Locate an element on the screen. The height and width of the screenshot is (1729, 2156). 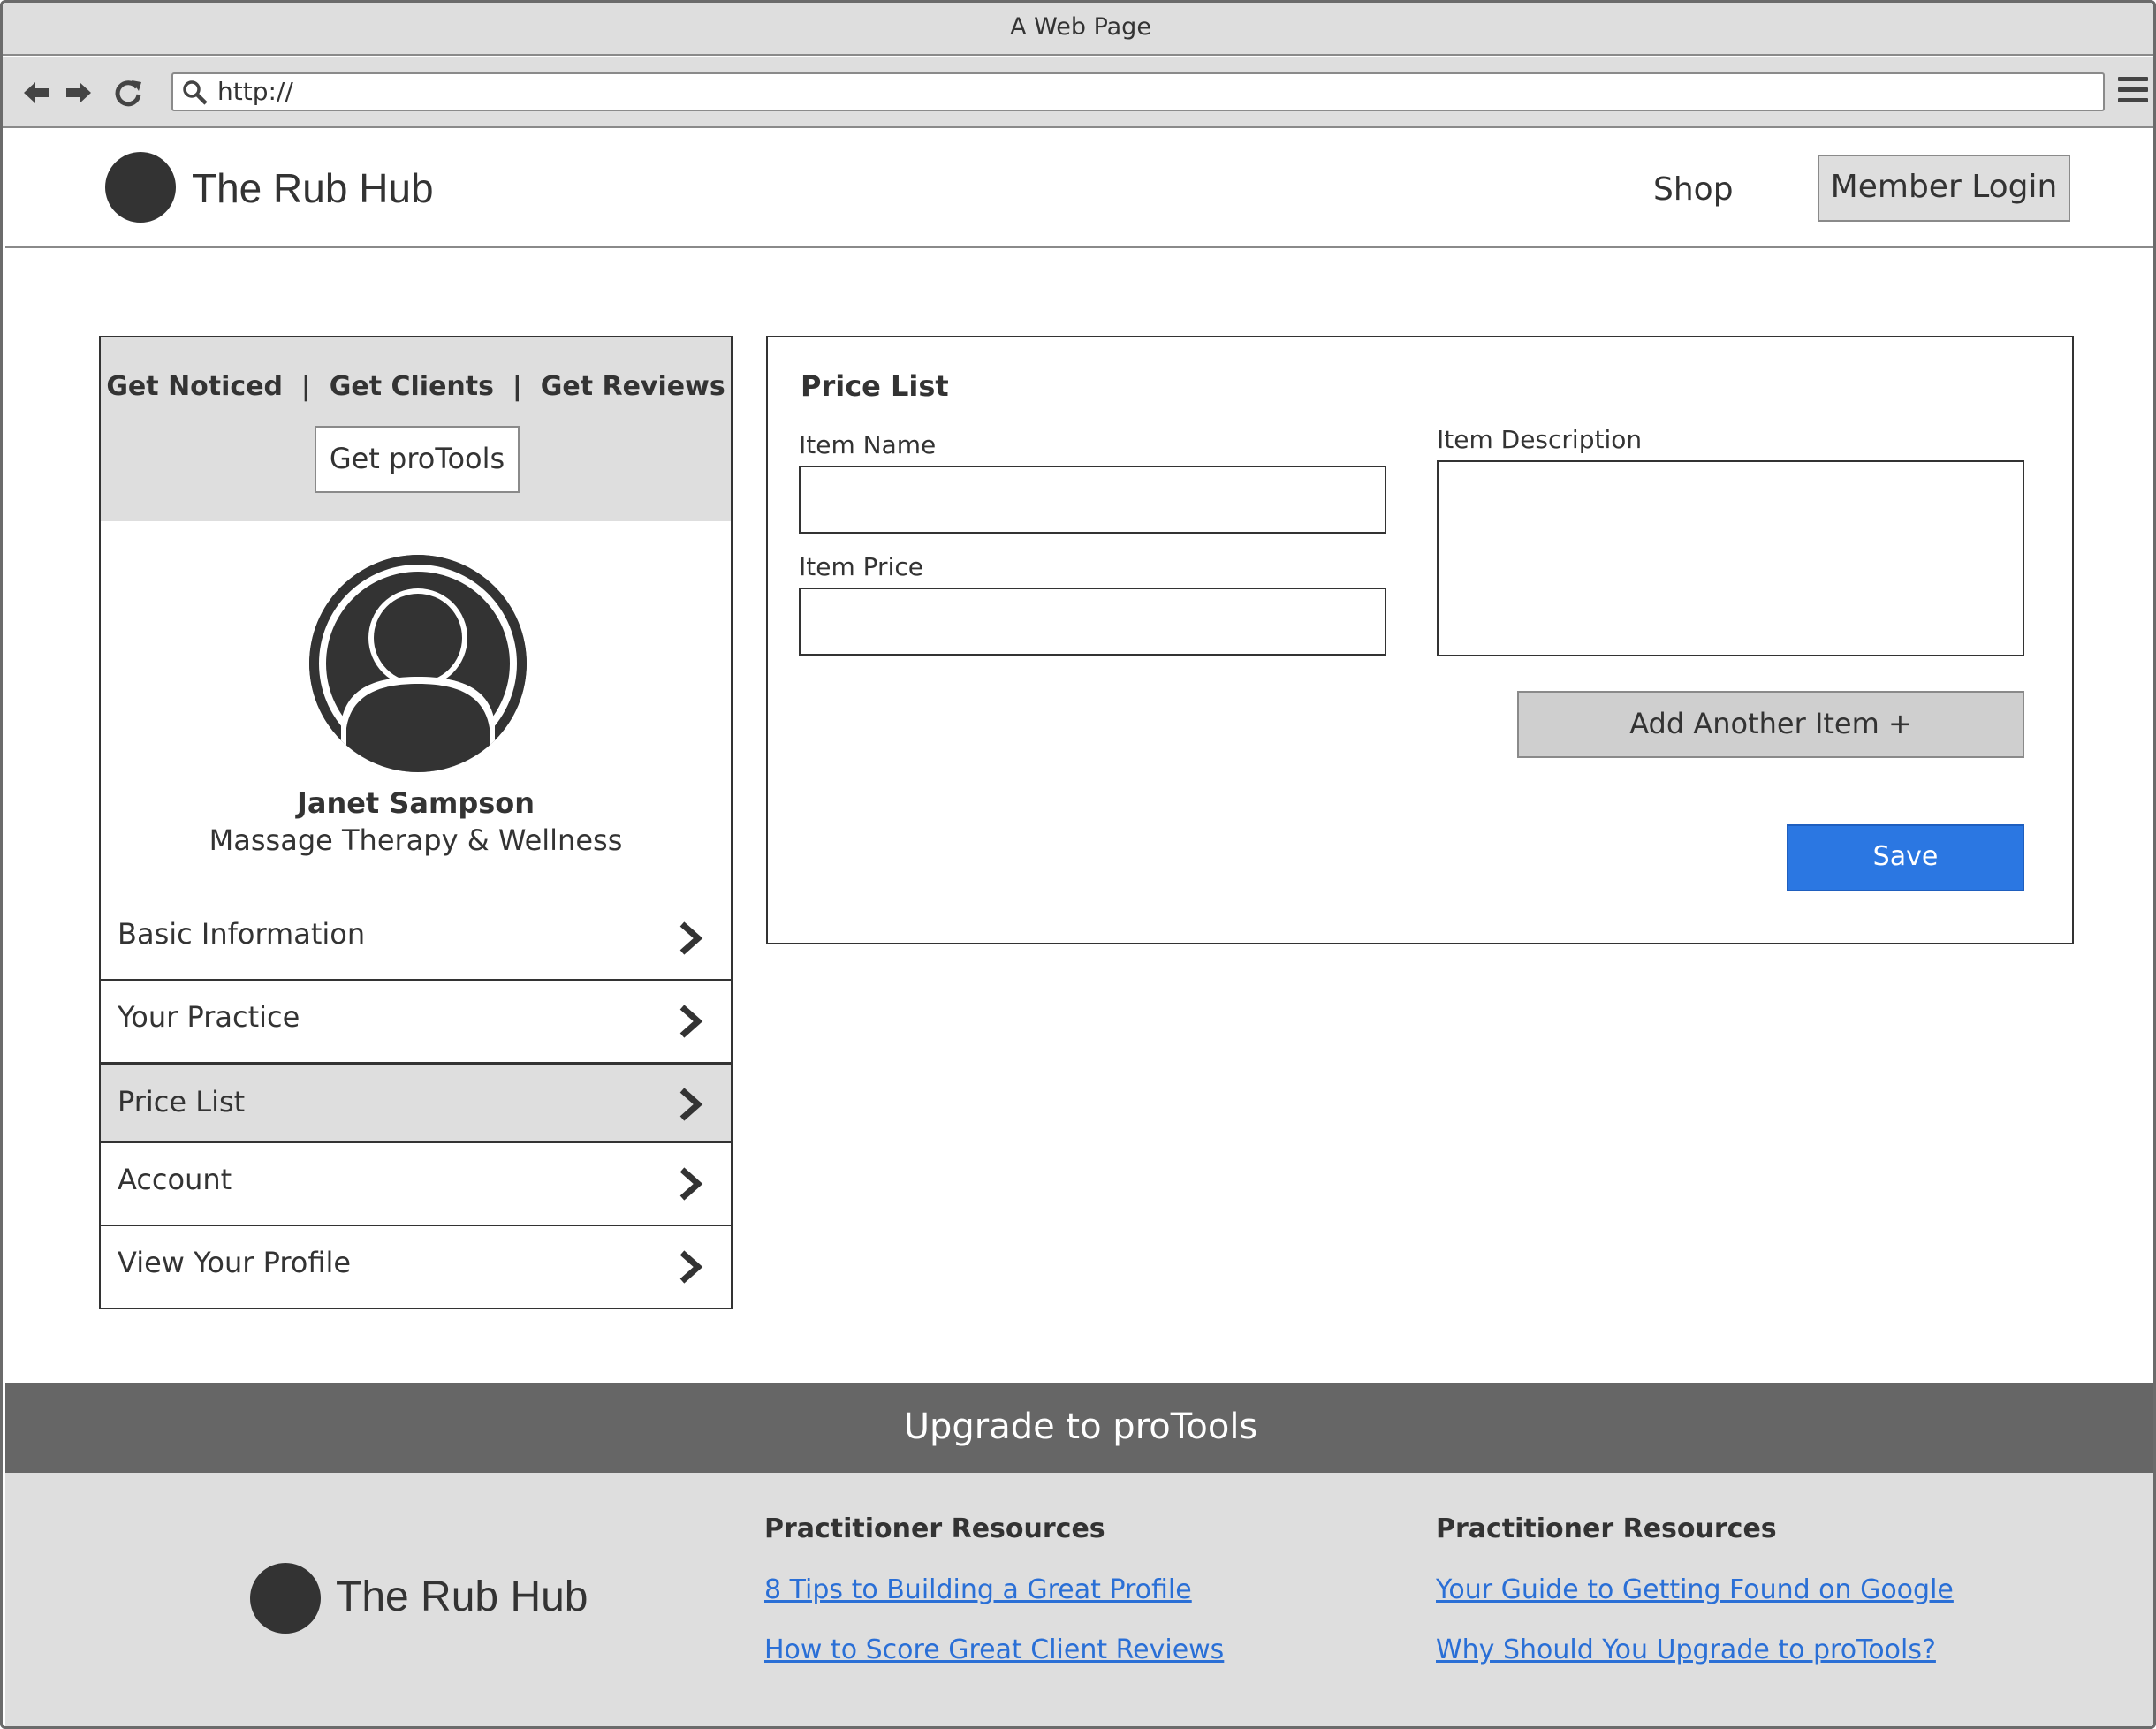
upgrade-banner: Upgrade to proTools is located at coordinates (1079, 1428).